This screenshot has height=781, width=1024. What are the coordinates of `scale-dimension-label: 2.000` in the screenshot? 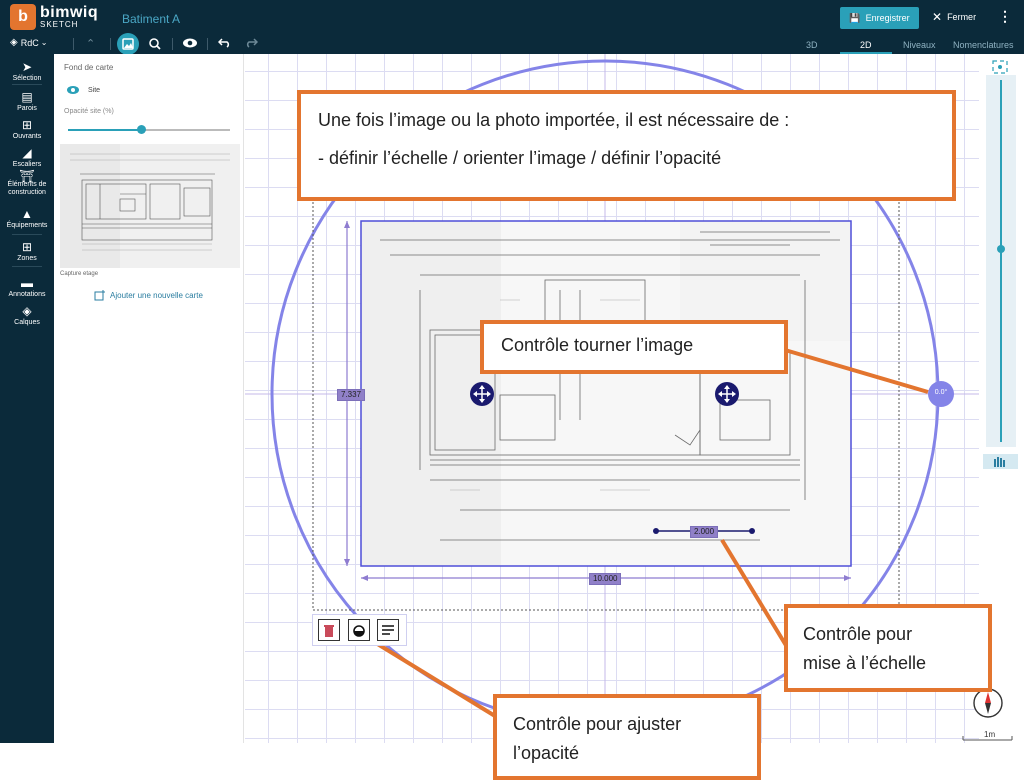 It's located at (704, 532).